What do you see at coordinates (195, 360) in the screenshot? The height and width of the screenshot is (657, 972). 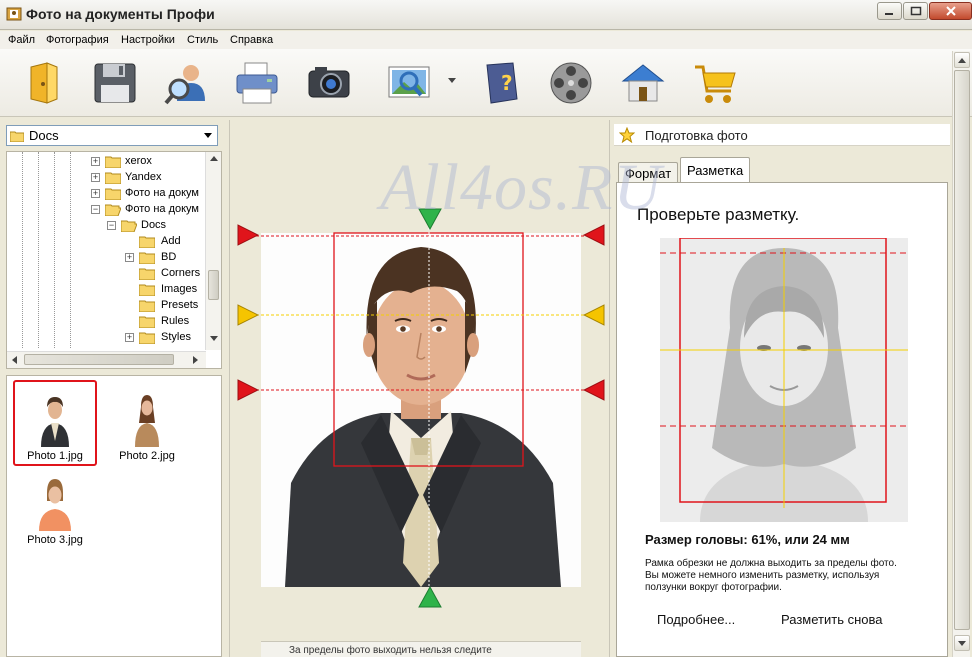 I see `chevron-right-icon` at bounding box center [195, 360].